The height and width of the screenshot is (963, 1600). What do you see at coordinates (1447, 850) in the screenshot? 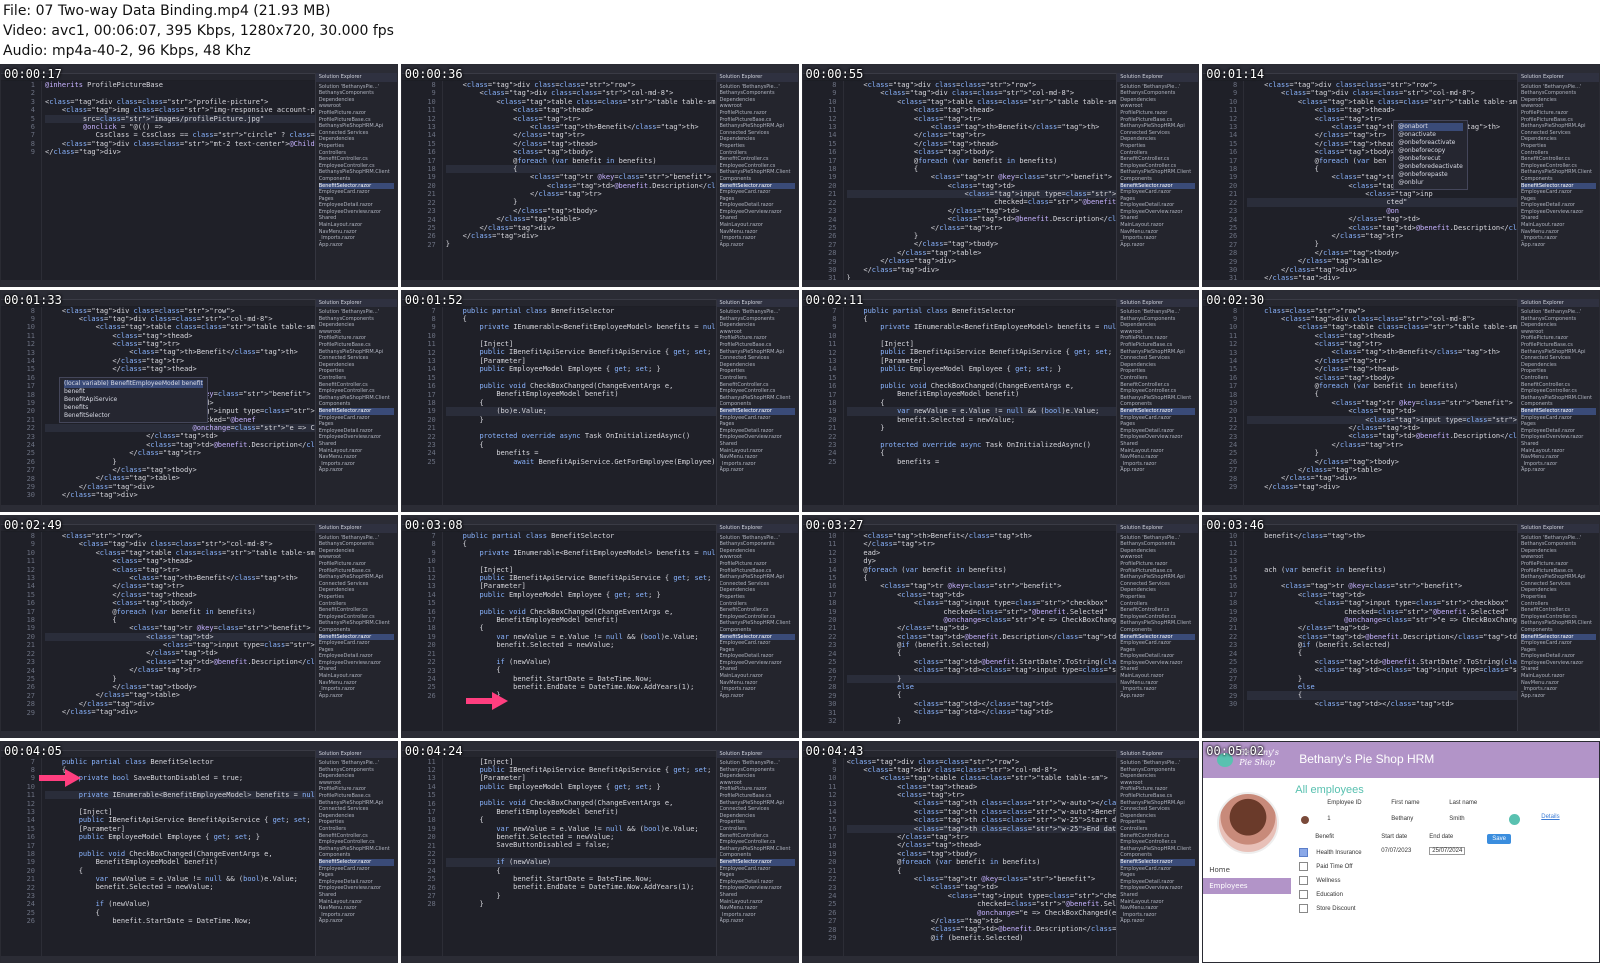
I see `benefit-end-date: 25/07/2024` at bounding box center [1447, 850].